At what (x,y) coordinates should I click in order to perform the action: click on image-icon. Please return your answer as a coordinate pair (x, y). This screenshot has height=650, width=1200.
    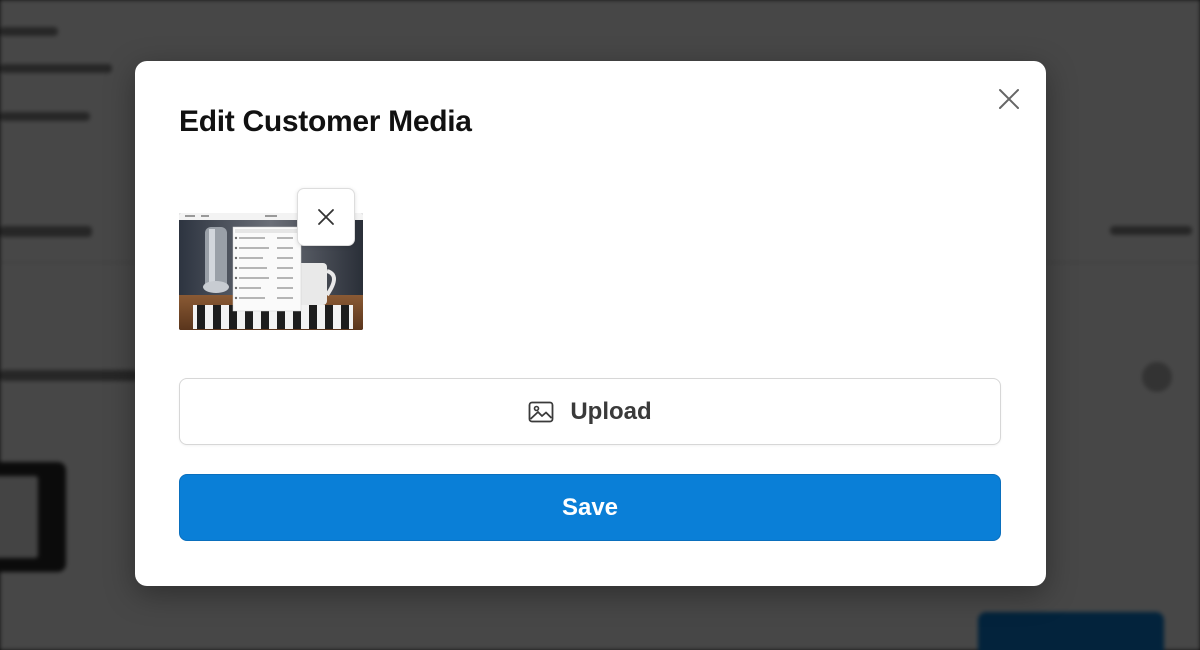
    Looking at the image, I should click on (541, 411).